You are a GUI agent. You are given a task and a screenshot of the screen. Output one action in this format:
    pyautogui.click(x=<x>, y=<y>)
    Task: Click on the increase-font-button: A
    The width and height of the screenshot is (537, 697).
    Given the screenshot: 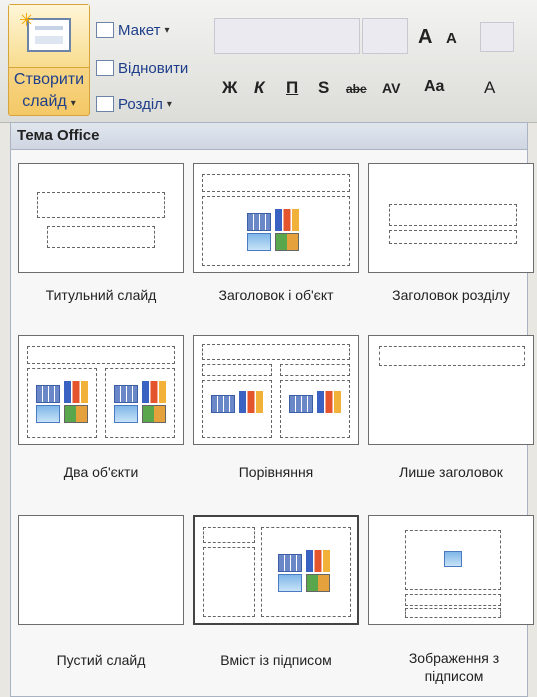 What is the action you would take?
    pyautogui.click(x=425, y=37)
    